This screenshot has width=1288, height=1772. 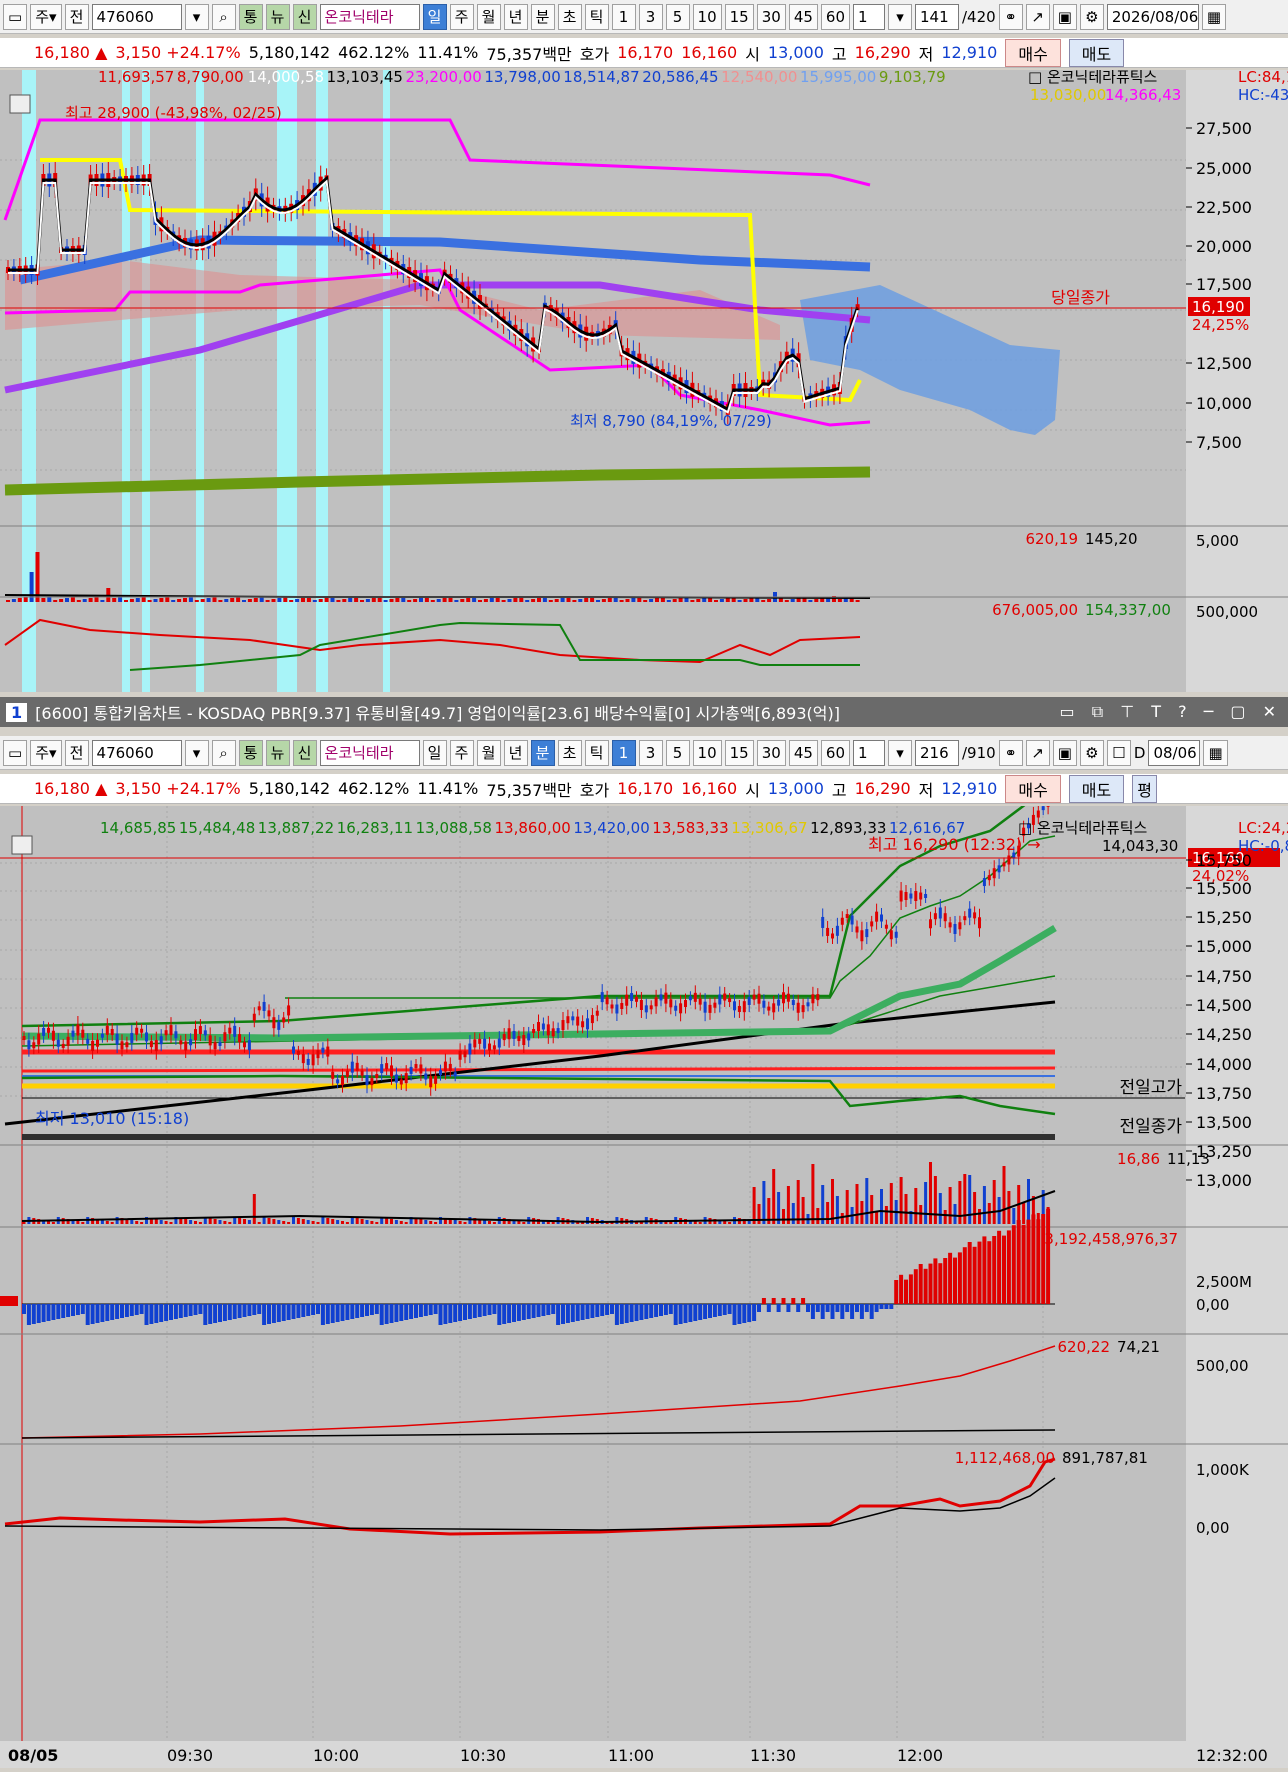 I want to click on price: 16,180 ▲, so click(x=71, y=788).